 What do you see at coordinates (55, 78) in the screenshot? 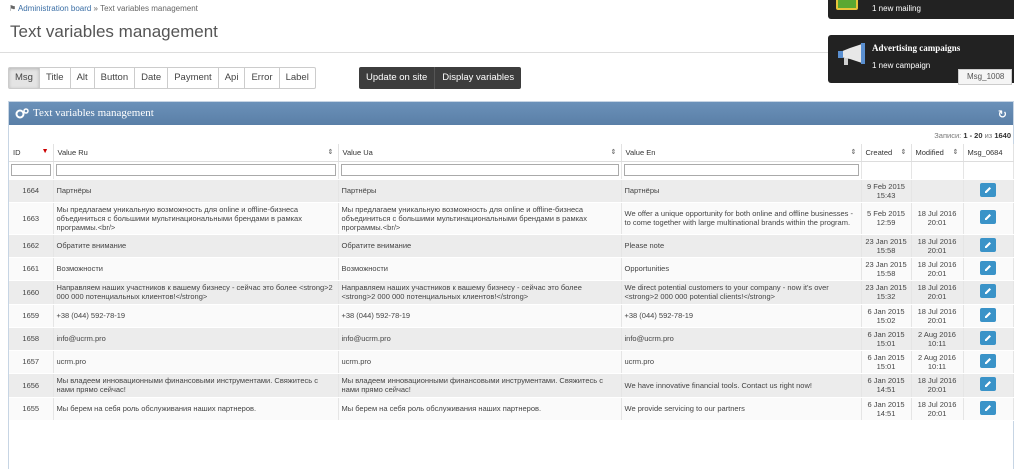
I see `tab-title: Title` at bounding box center [55, 78].